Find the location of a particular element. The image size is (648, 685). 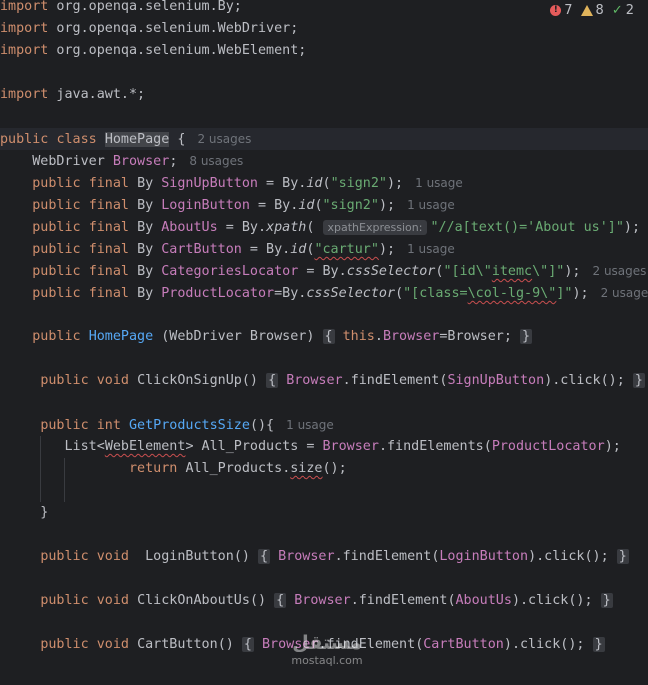

code-line: import java.awt.*; is located at coordinates (72, 95).